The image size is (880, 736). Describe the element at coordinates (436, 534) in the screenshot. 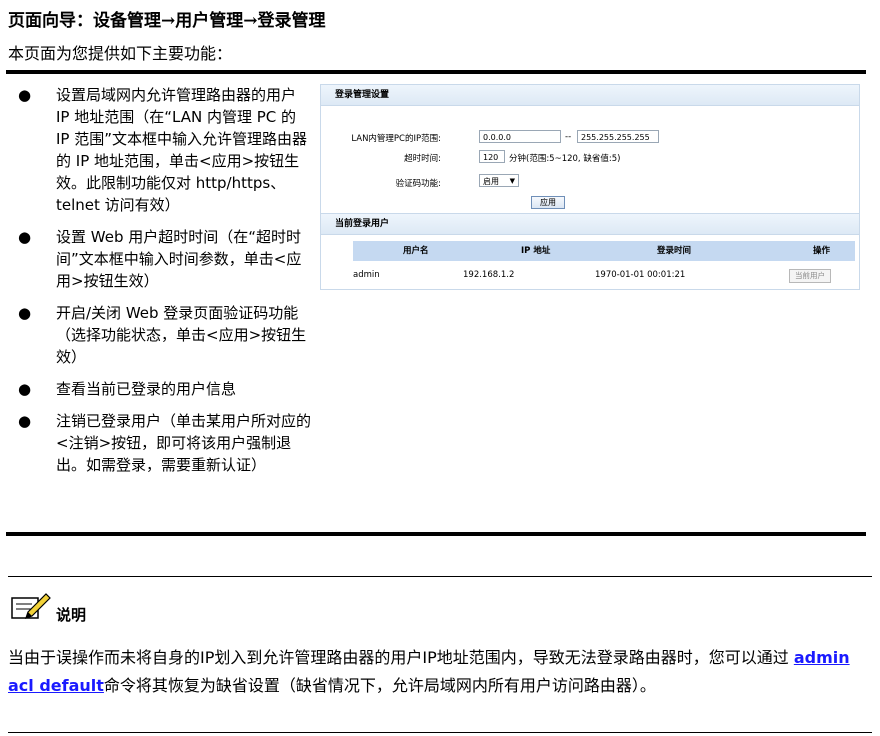

I see `table-bottom-rule` at that location.